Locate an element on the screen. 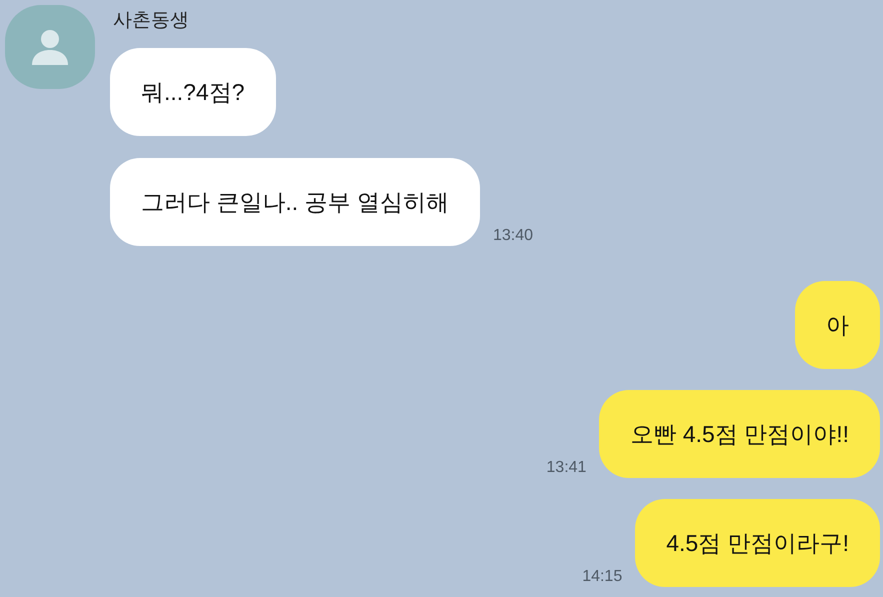 This screenshot has width=883, height=597. message-time: 14:15 is located at coordinates (602, 578).